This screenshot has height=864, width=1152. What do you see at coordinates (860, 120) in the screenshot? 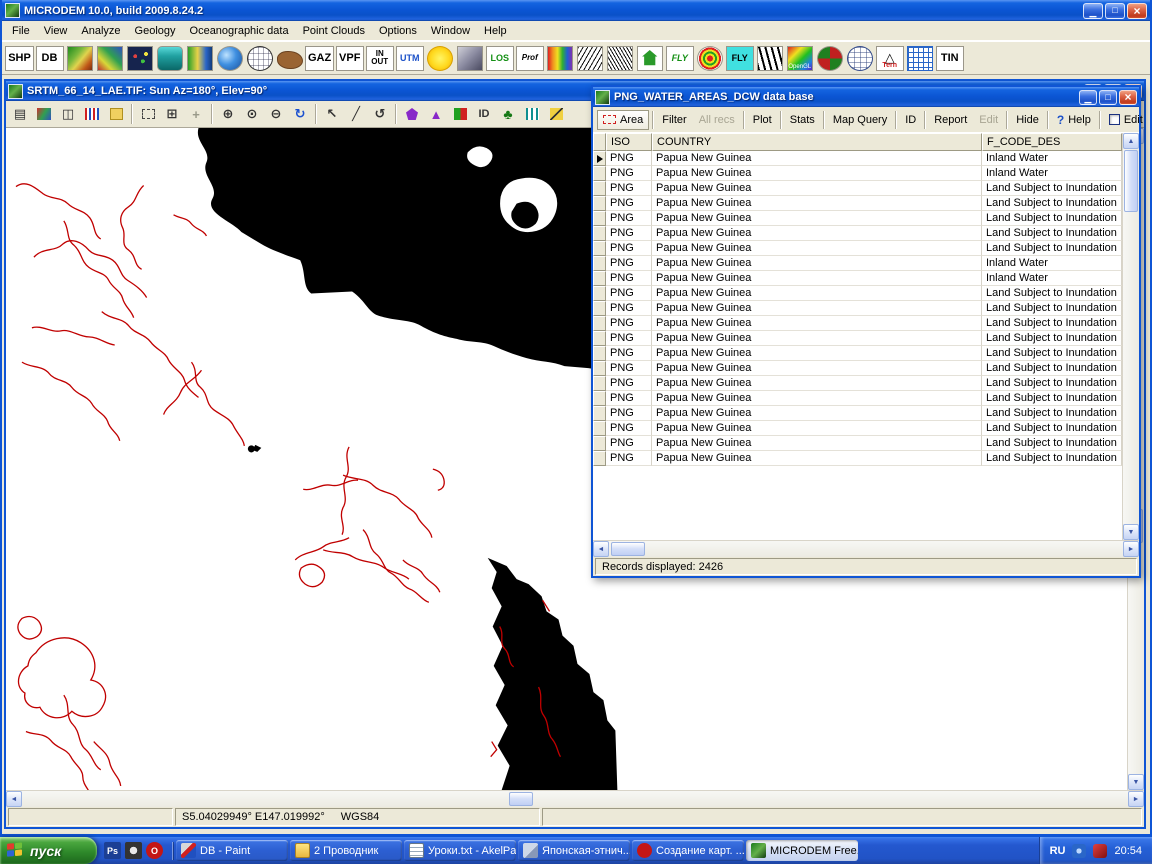
I see `map-query-button: Map Query` at bounding box center [860, 120].